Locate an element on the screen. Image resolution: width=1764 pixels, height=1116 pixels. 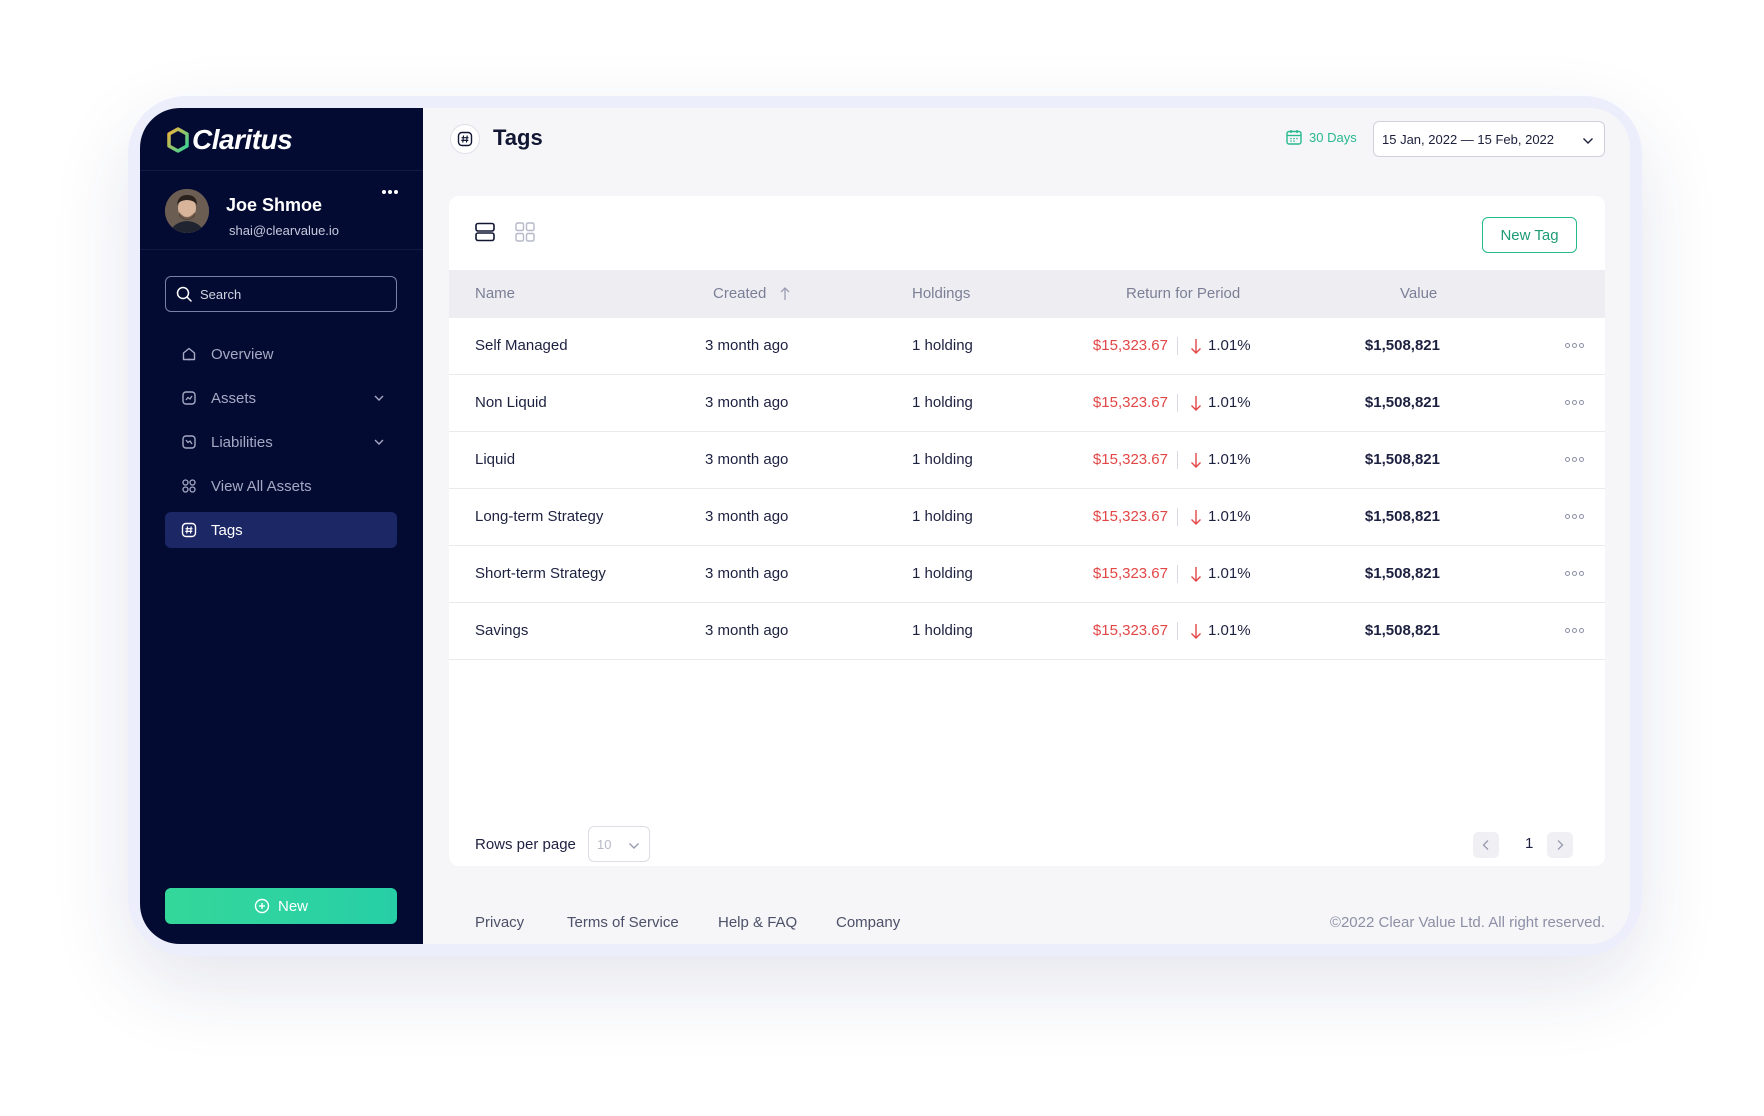
tag-name: Short-term Strategy is located at coordinates (540, 573).